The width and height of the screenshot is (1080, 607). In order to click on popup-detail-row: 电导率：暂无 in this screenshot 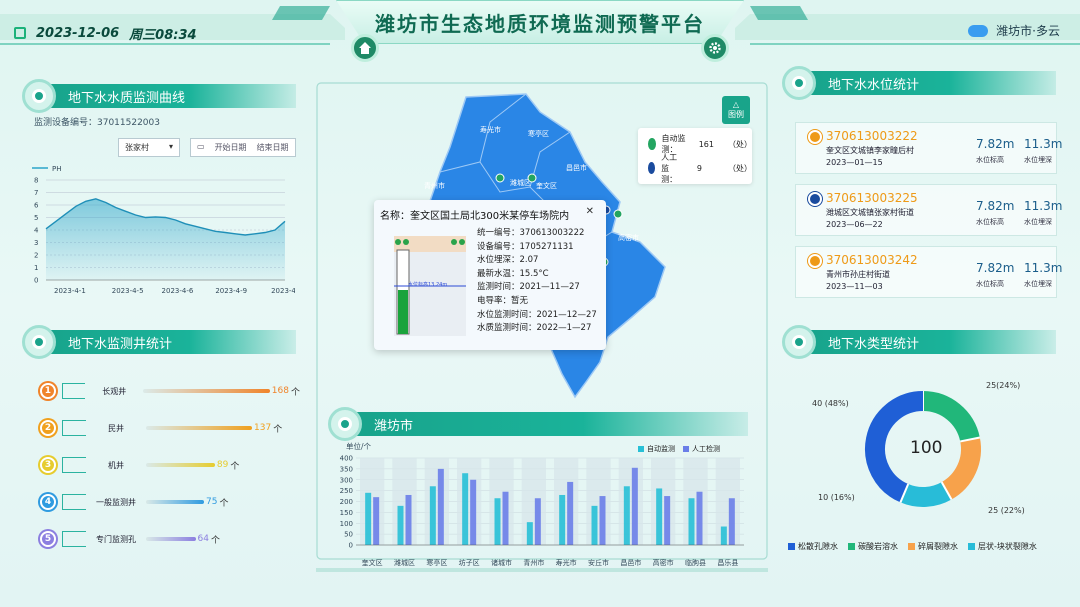, I will do `click(503, 300)`.